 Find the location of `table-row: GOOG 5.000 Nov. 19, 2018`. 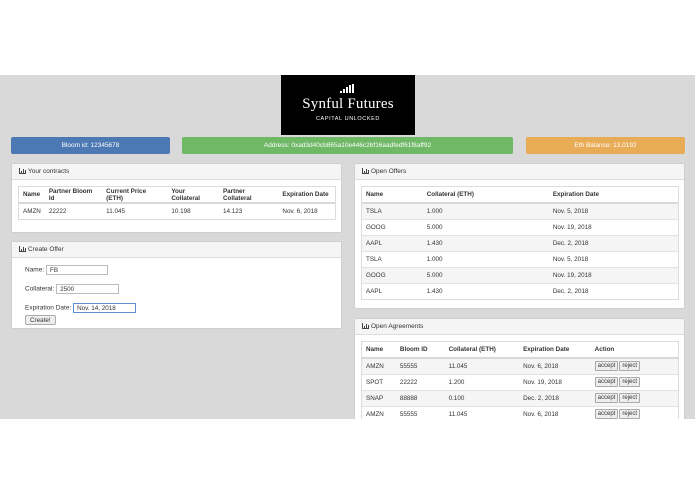

table-row: GOOG 5.000 Nov. 19, 2018 is located at coordinates (520, 274).